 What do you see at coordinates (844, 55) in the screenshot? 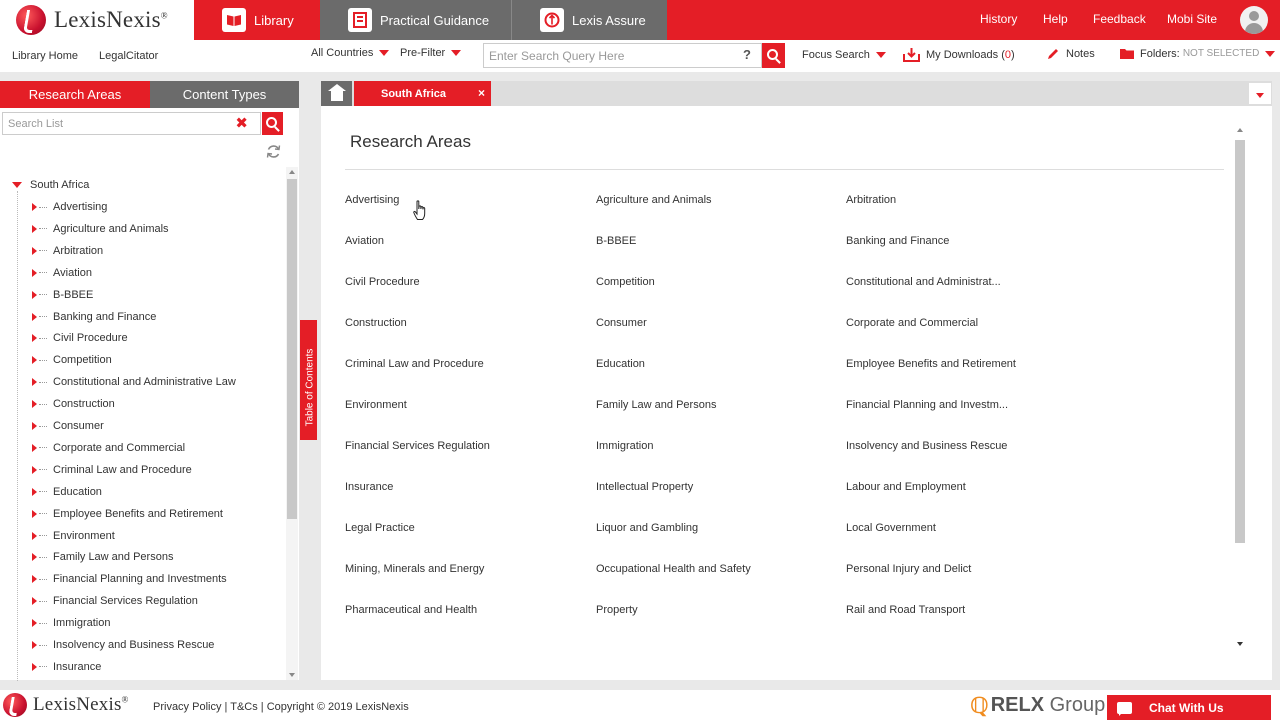
I see `focus-search-dropdown: Focus Search` at bounding box center [844, 55].